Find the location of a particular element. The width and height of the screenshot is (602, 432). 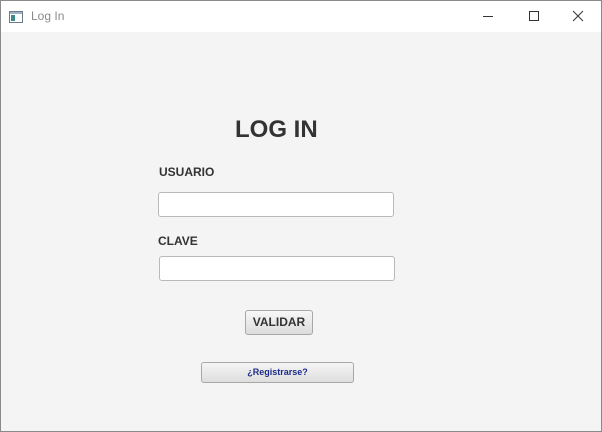

username-label: USUARIO is located at coordinates (187, 172).